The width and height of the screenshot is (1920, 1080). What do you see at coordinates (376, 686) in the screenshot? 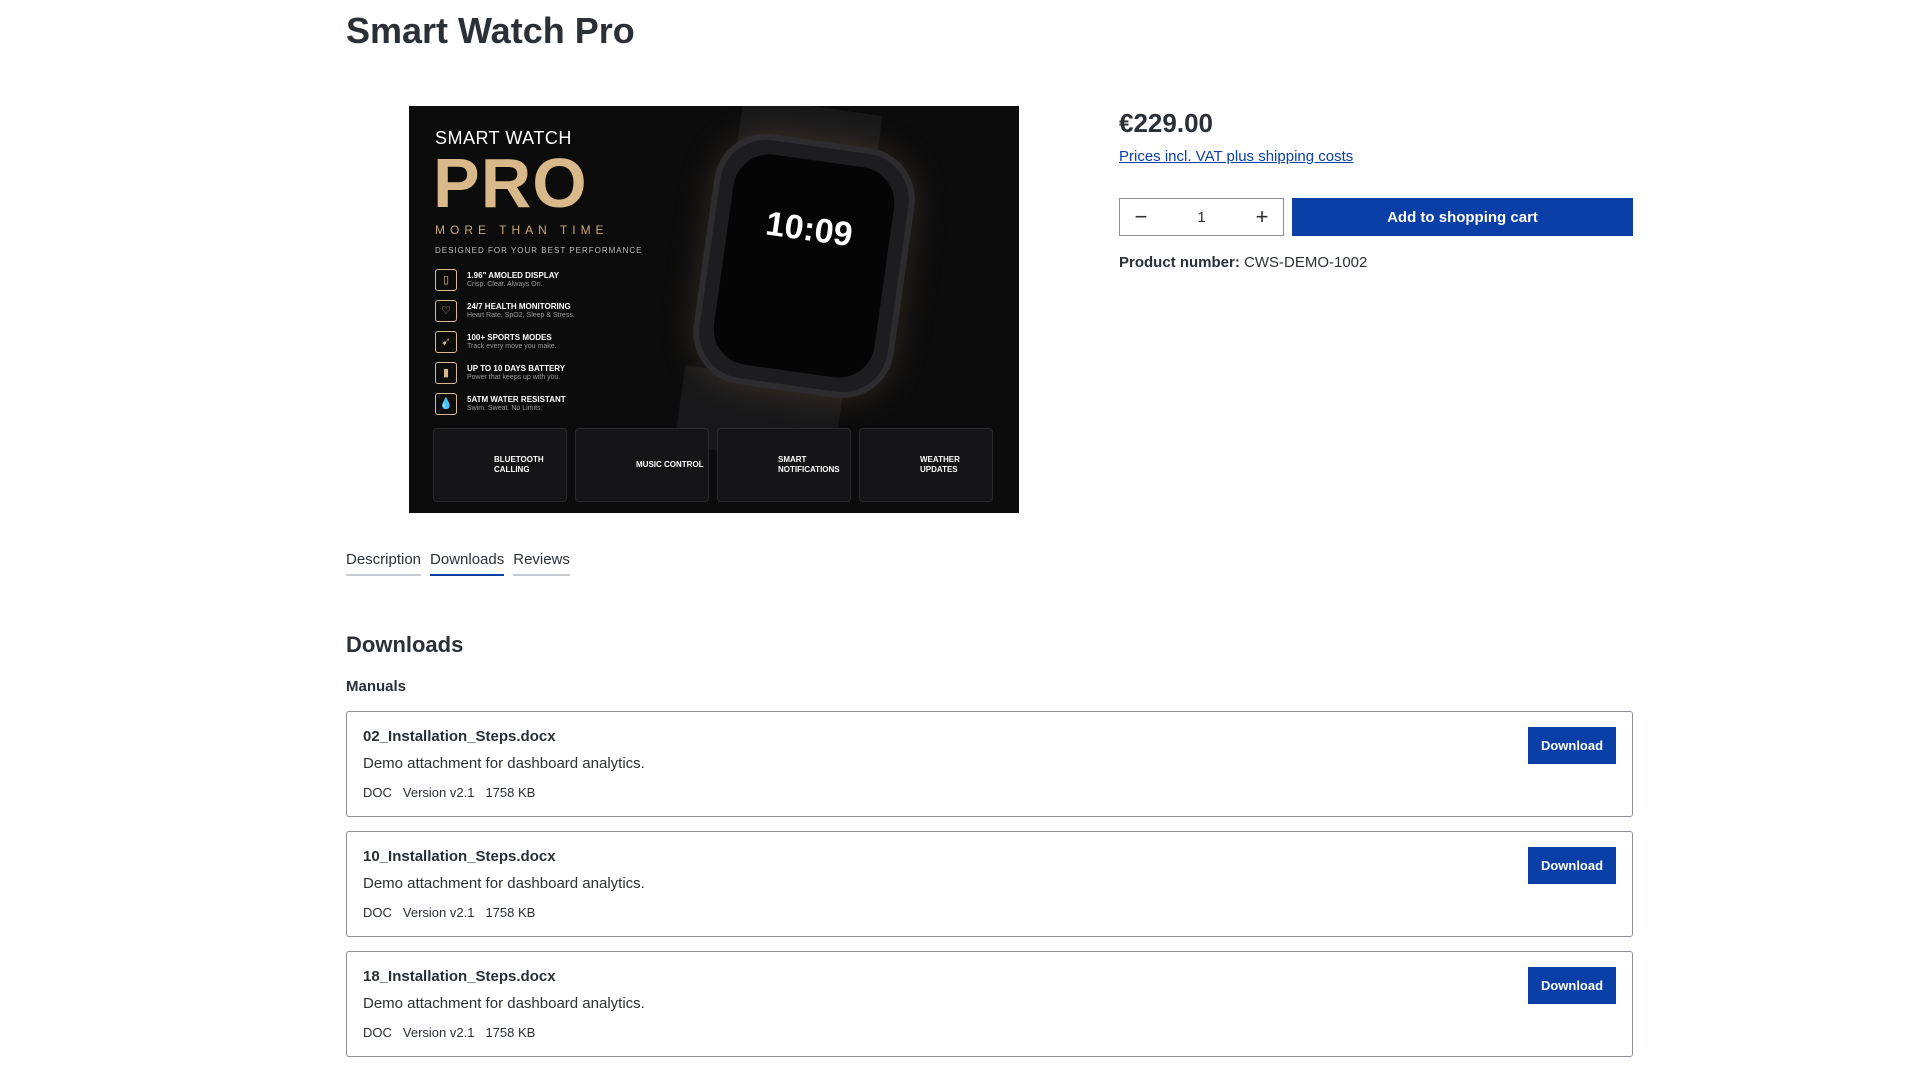
I see `manuals-heading: Manuals` at bounding box center [376, 686].